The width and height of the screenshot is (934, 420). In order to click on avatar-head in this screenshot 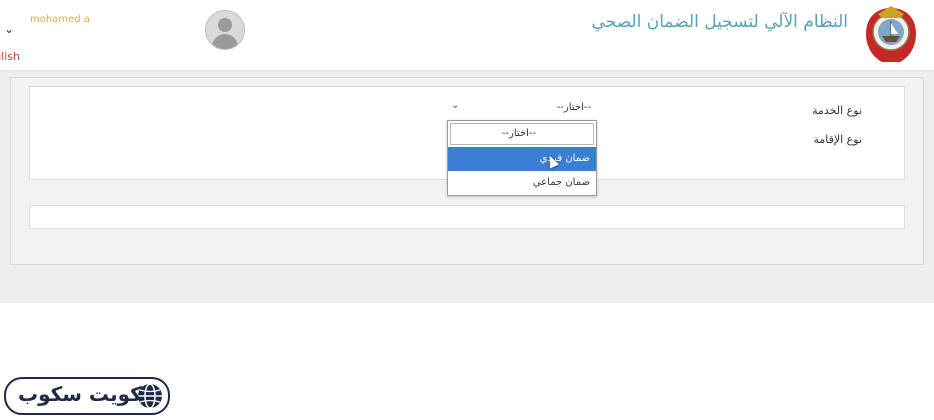, I will do `click(225, 25)`.